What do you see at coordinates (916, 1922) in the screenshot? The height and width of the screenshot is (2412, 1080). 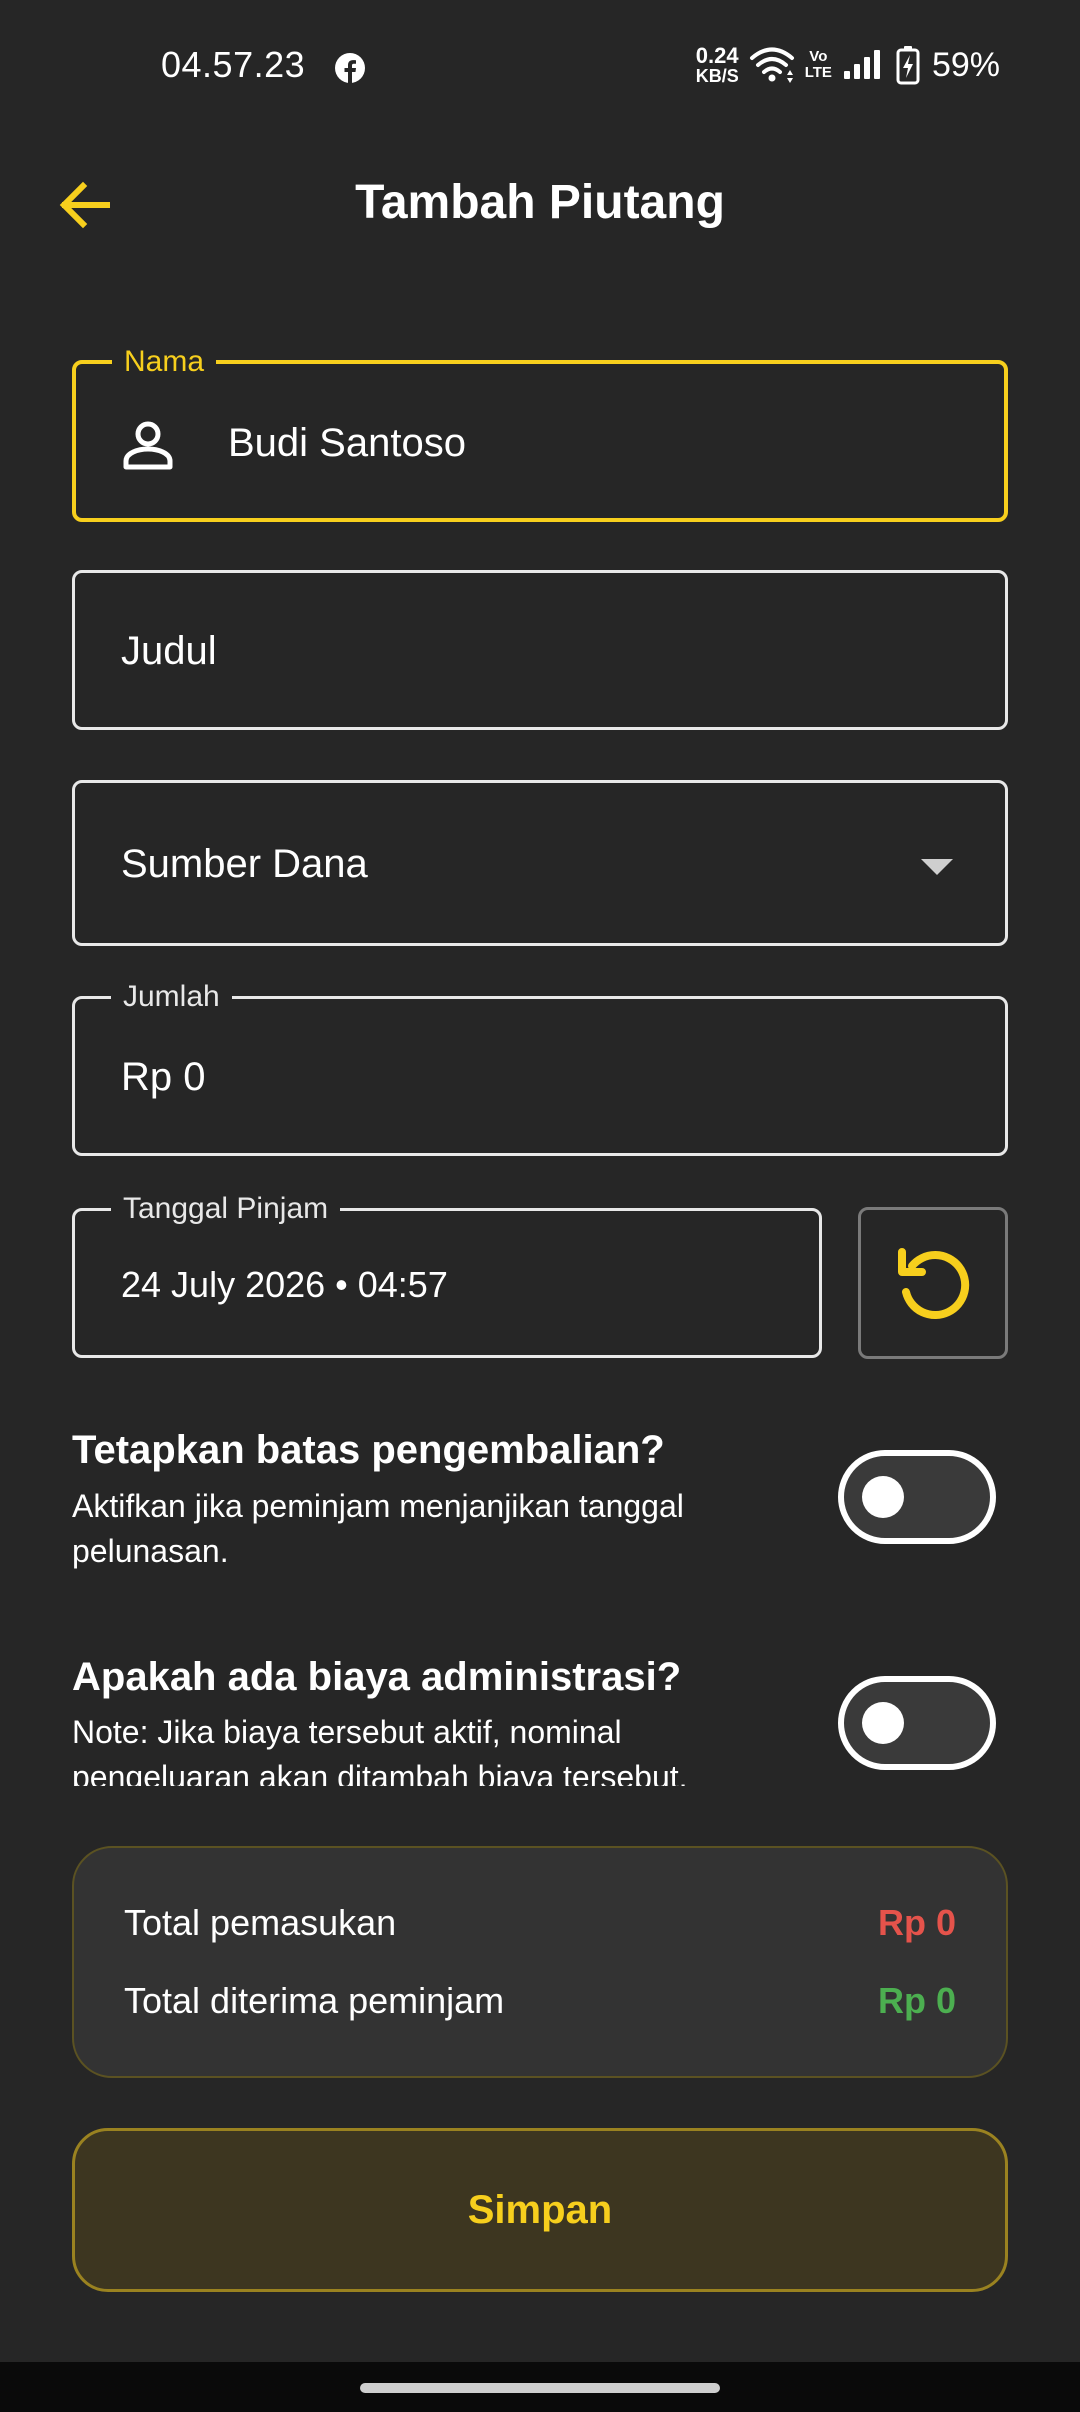 I see `pemasukan-value: Rp 0` at bounding box center [916, 1922].